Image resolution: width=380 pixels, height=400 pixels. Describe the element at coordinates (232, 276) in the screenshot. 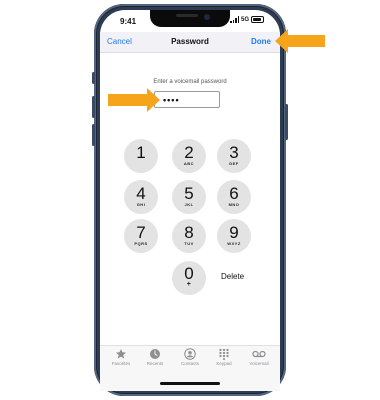

I see `delete-button: Delete` at that location.